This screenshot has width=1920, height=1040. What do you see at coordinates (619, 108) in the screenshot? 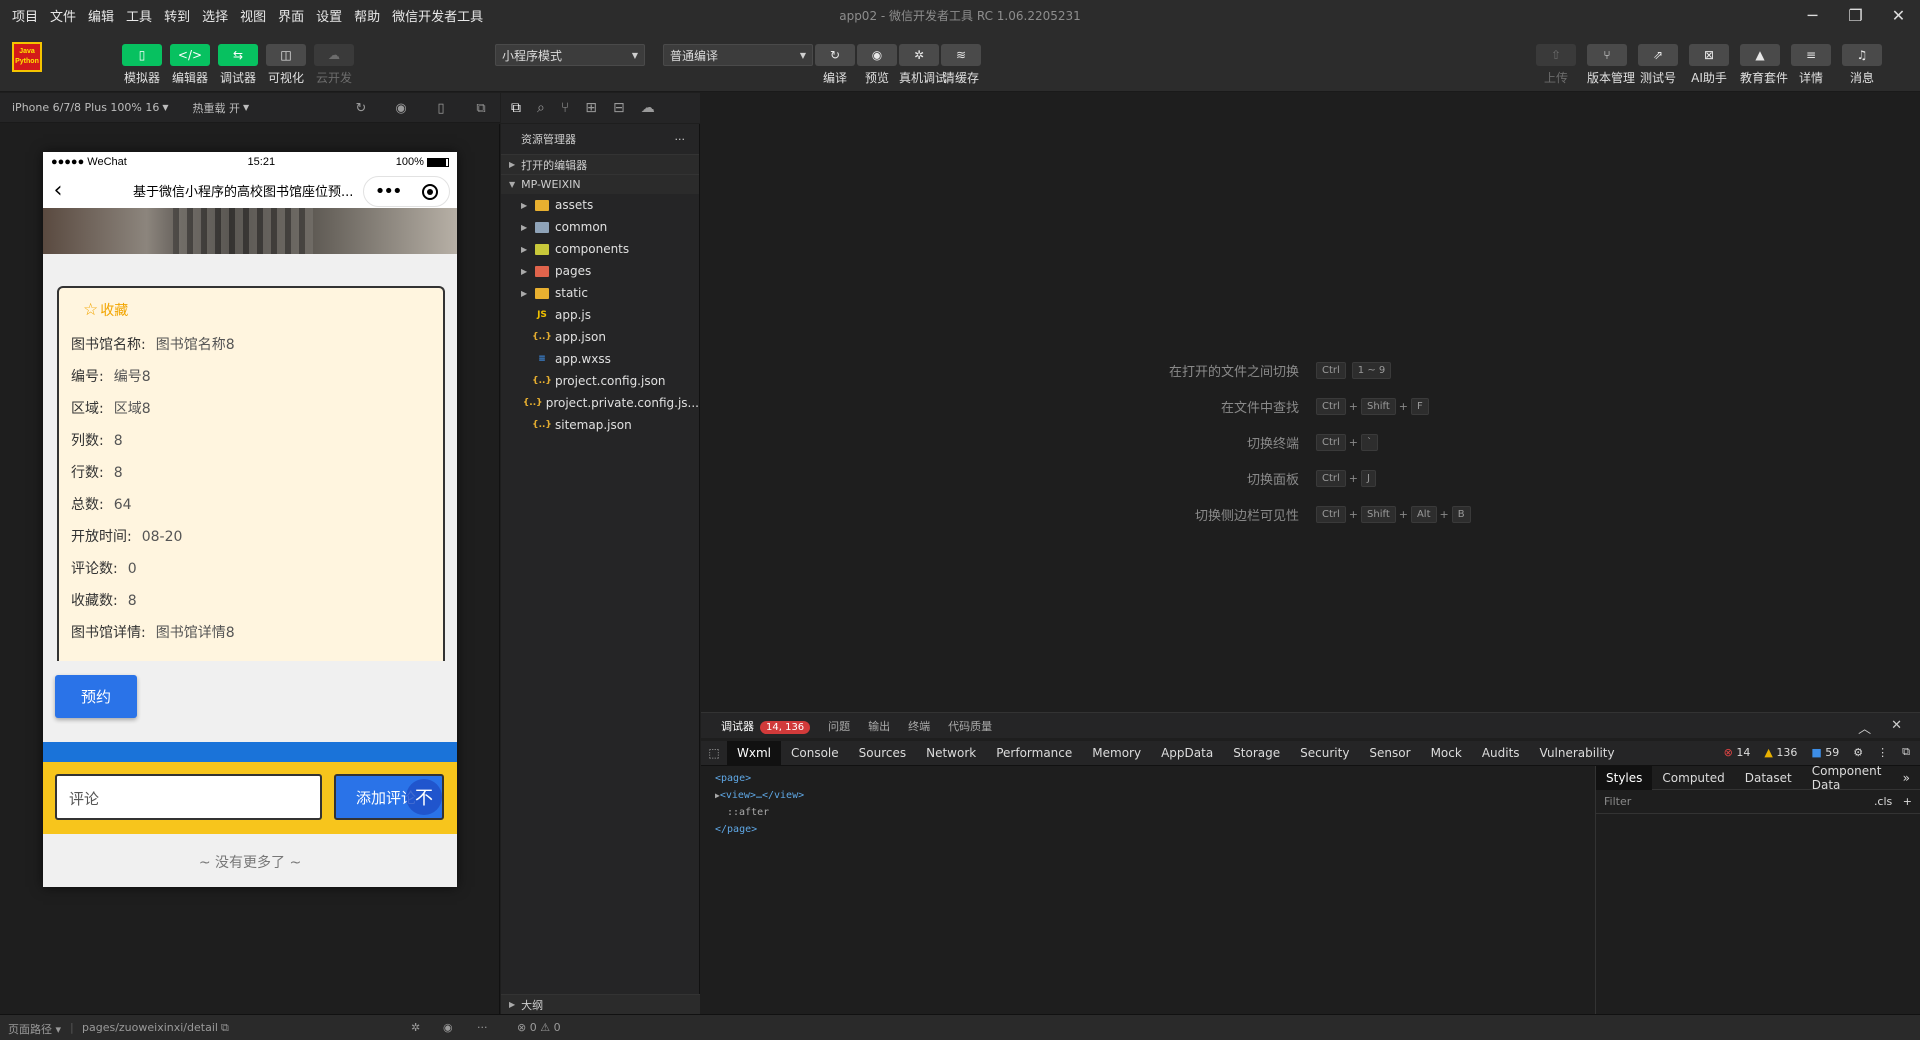
I see `storage-icon: ⊟` at bounding box center [619, 108].